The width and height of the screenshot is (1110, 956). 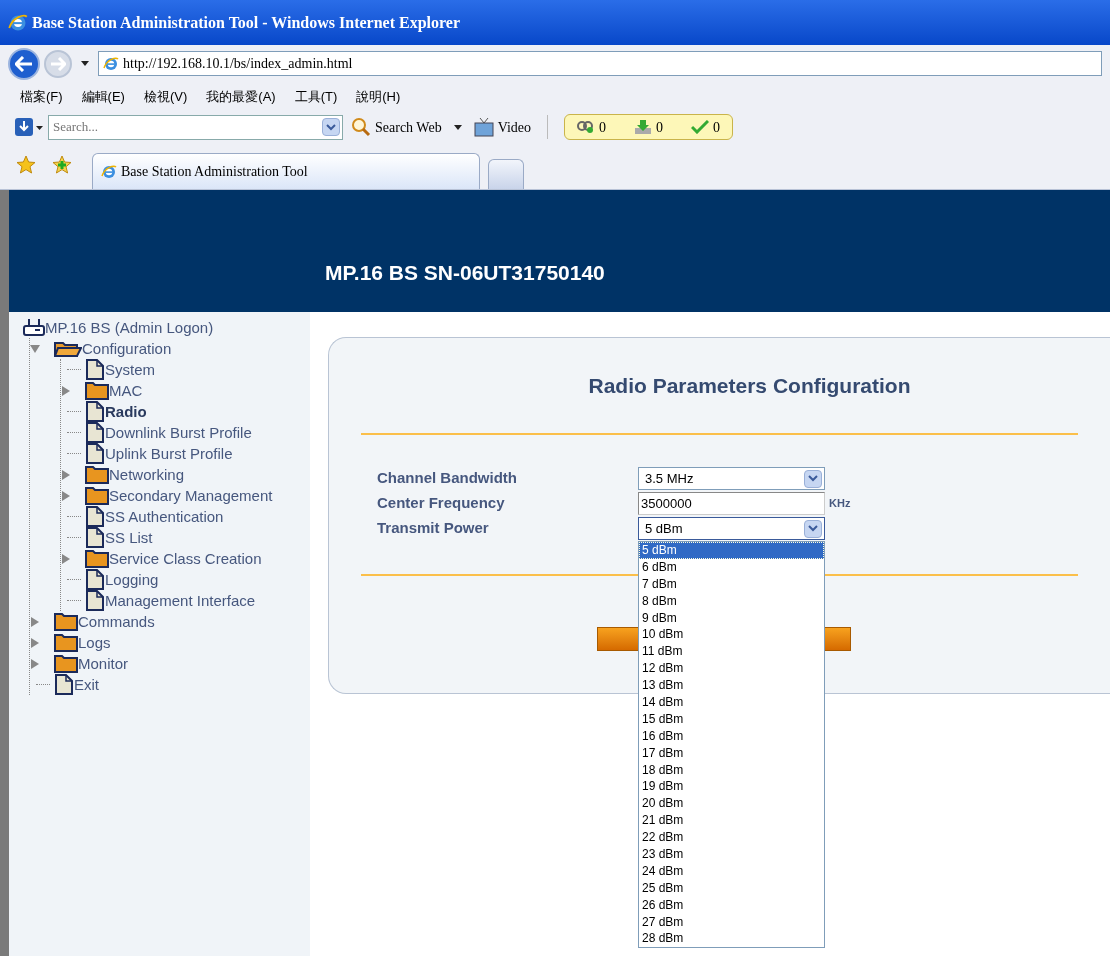 What do you see at coordinates (191, 495) in the screenshot?
I see `tree-item: Secondary Management` at bounding box center [191, 495].